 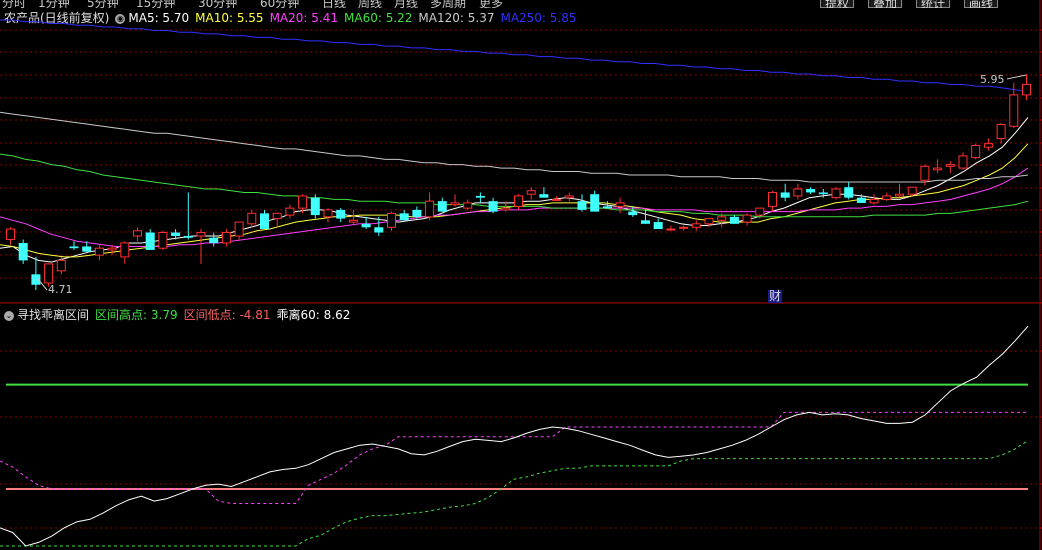 I want to click on ma-line-ma60, so click(x=514, y=185).